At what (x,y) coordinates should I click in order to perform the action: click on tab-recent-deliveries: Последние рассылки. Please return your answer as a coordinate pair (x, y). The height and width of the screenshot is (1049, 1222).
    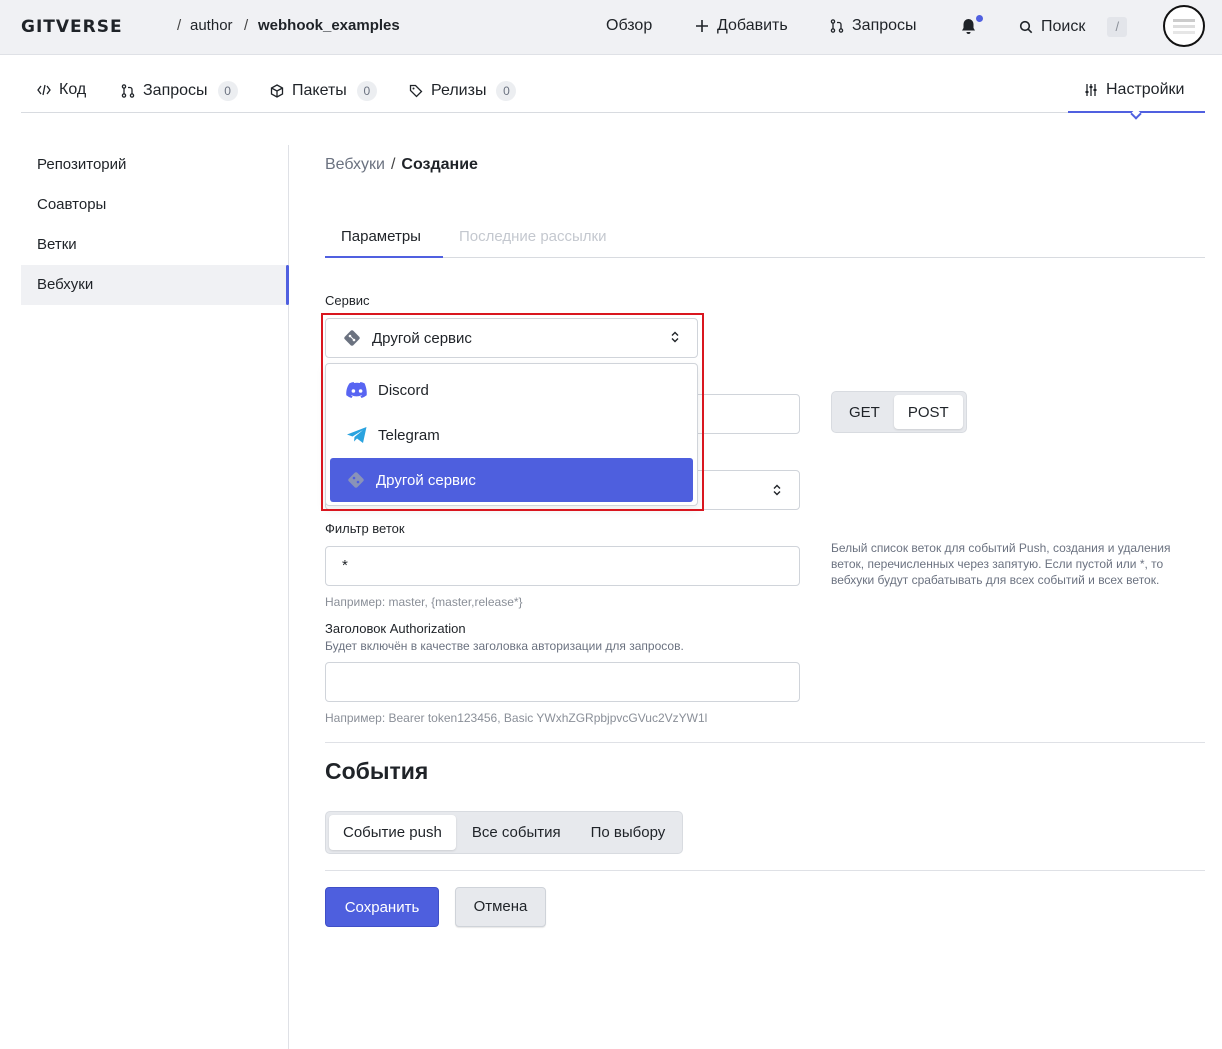
    Looking at the image, I should click on (532, 236).